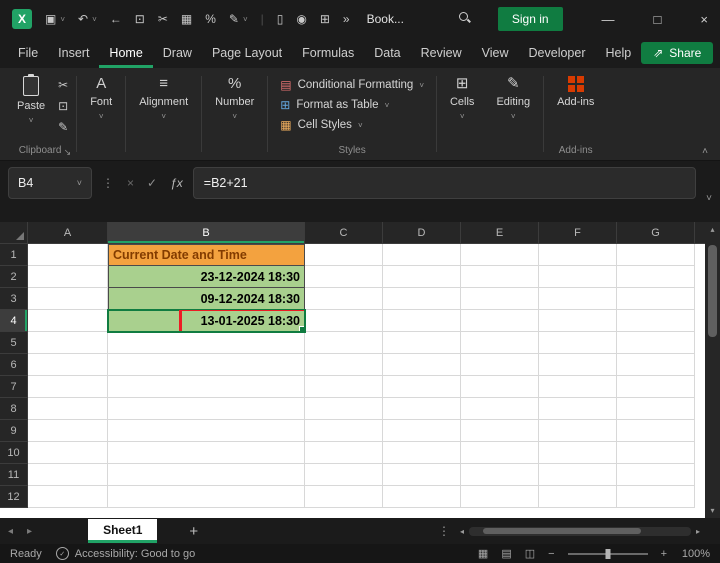 The image size is (720, 563). I want to click on cell-d1, so click(422, 255).